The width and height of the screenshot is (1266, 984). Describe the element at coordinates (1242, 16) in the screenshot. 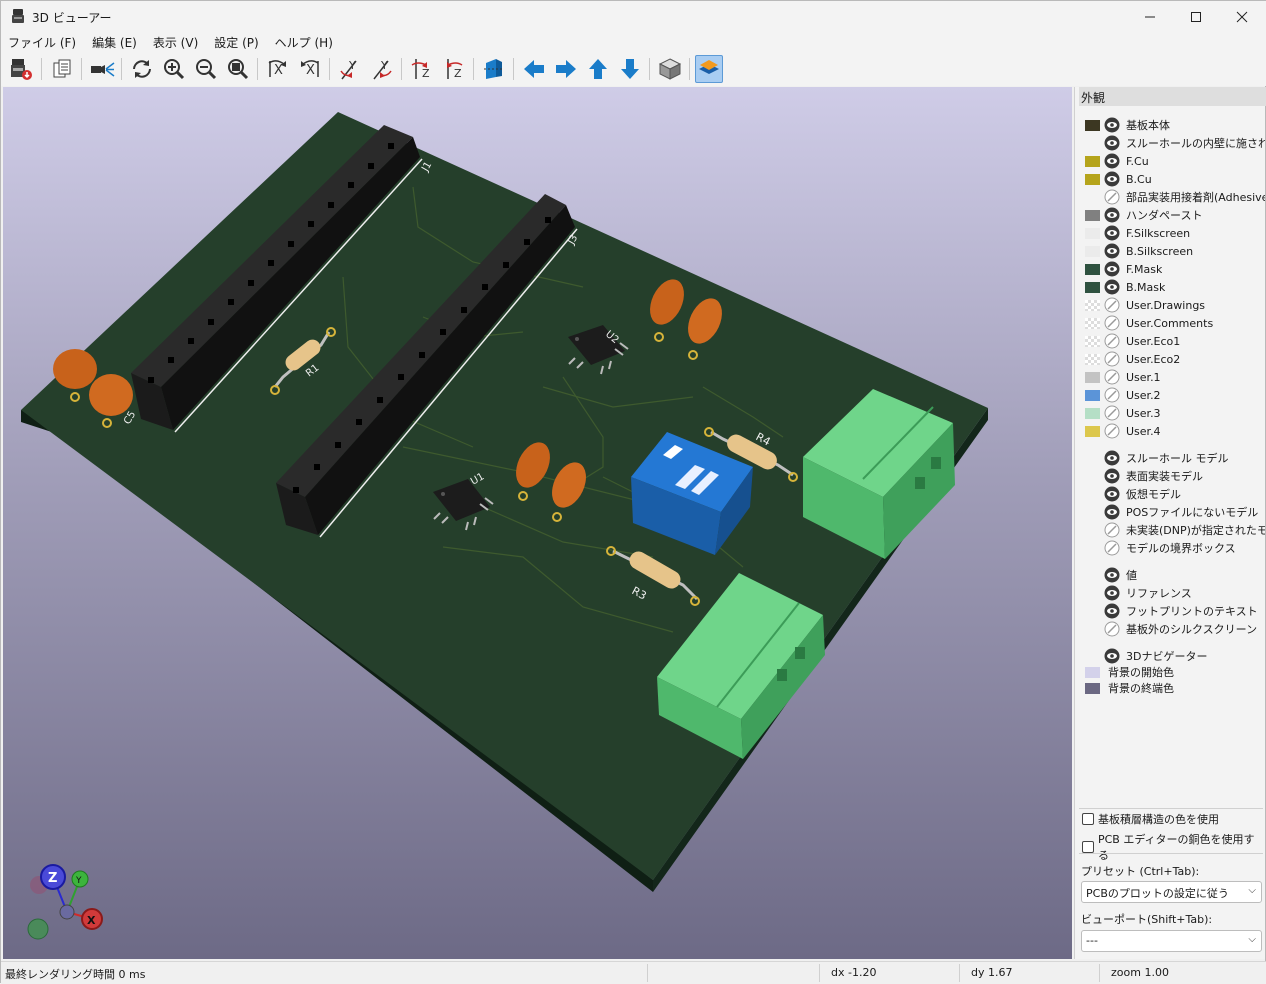

I see `close-button` at that location.